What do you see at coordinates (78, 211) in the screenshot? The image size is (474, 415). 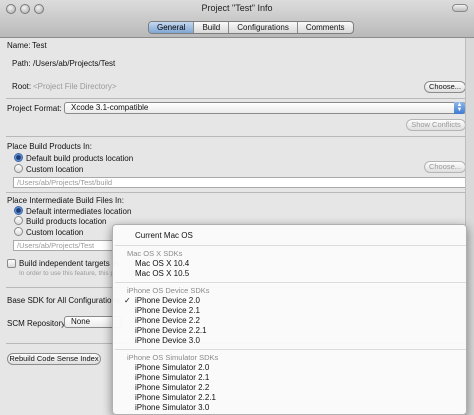 I see `intermediates-default-label: Default intermediates location` at bounding box center [78, 211].